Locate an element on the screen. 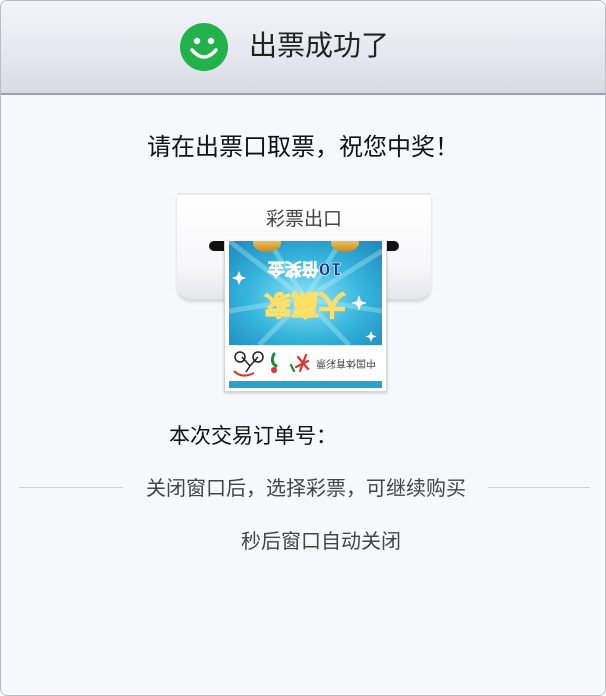 This screenshot has height=696, width=606. auto-close-countdown: 秒后窗口自动关闭 is located at coordinates (321, 541).